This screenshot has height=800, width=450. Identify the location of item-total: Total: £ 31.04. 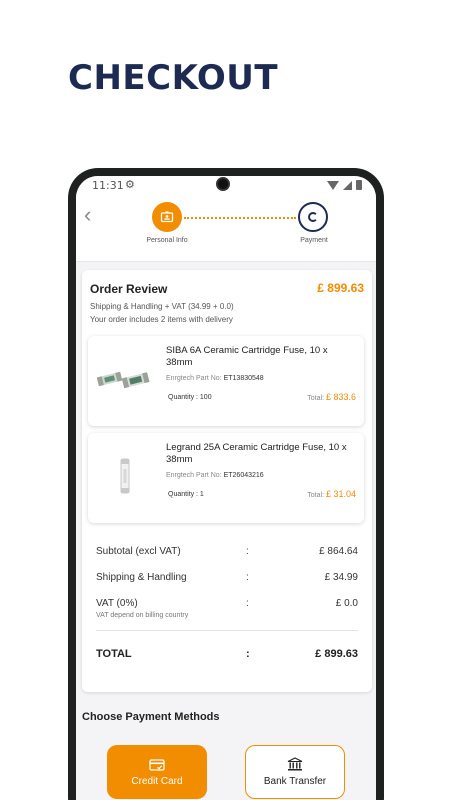
(331, 494).